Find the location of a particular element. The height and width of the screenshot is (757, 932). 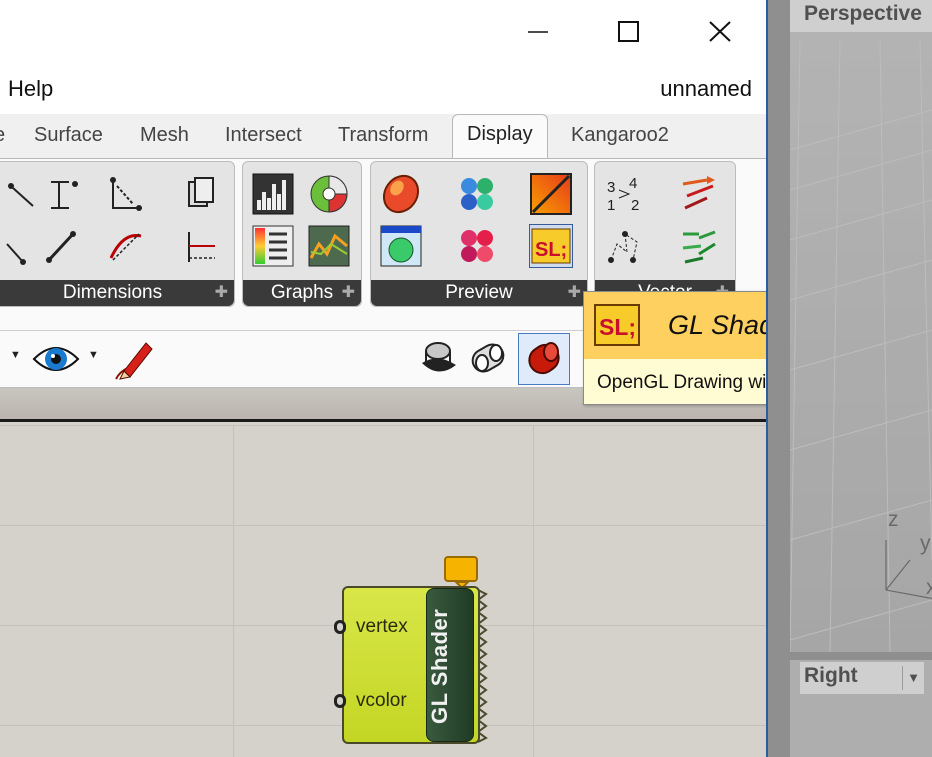

preview-flag-icon is located at coordinates (461, 573).